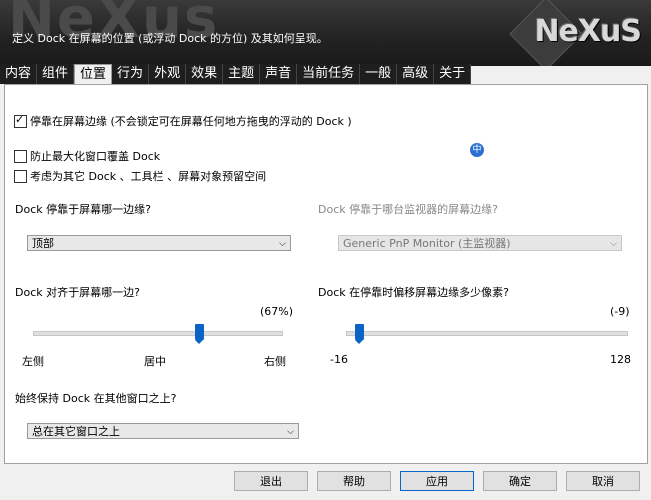 This screenshot has height=500, width=651. What do you see at coordinates (93, 75) in the screenshot?
I see `tab-2: 位置` at bounding box center [93, 75].